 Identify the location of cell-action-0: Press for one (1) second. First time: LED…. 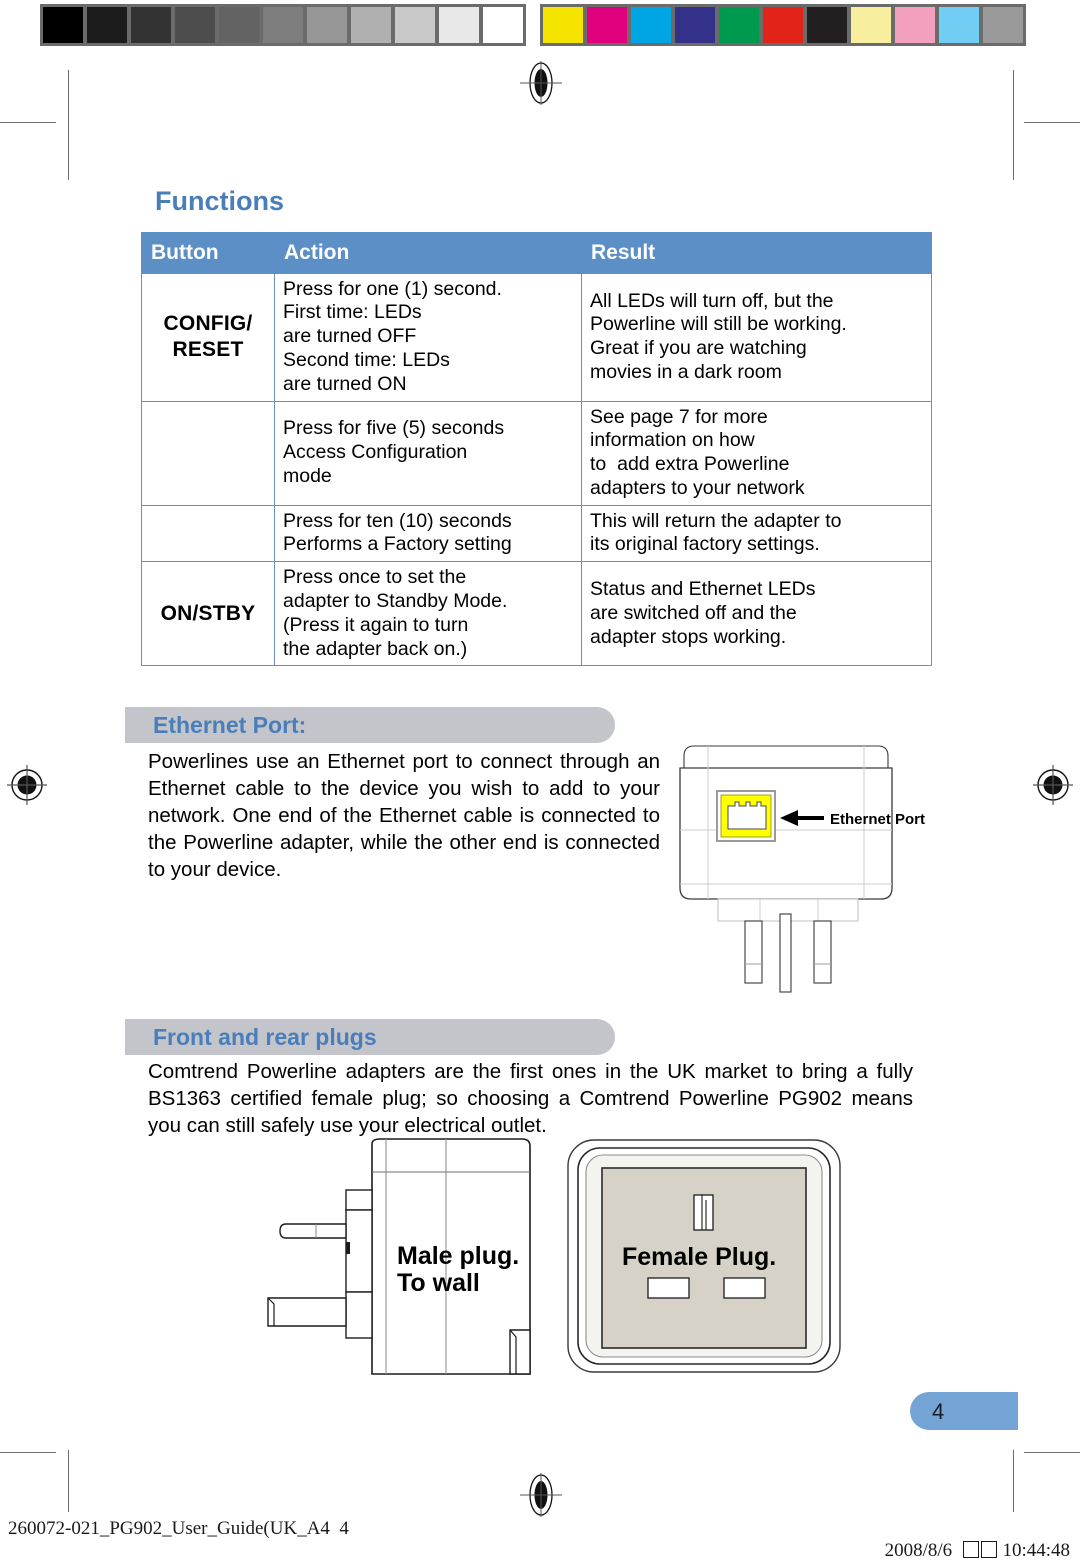
(428, 337).